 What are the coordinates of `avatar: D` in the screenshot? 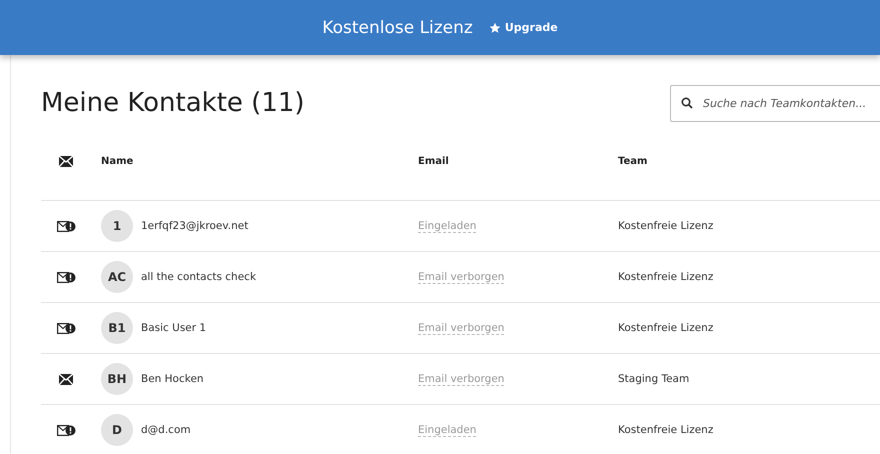 It's located at (117, 430).